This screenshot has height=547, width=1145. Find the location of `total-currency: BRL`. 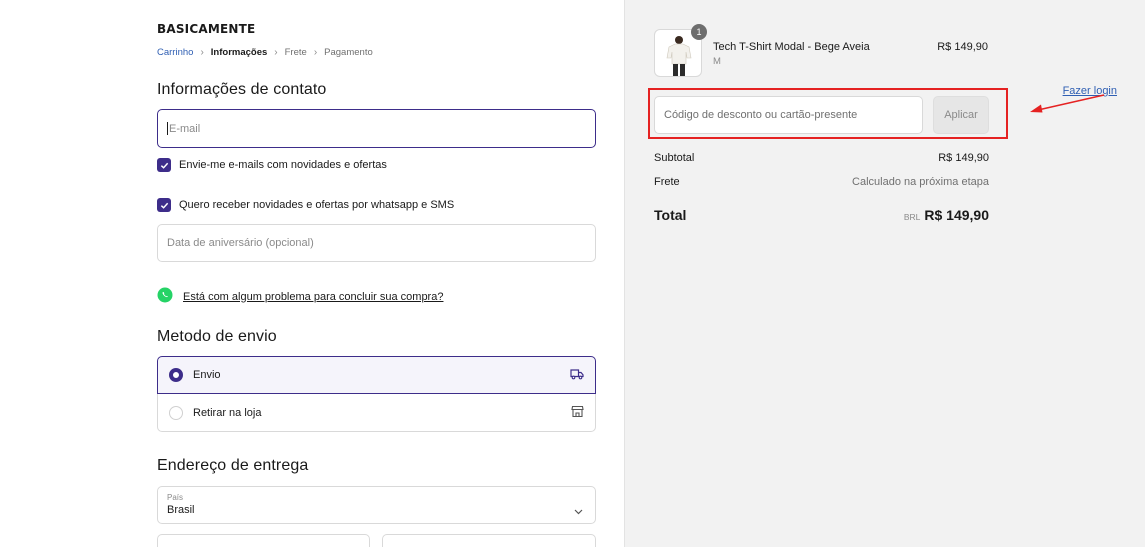

total-currency: BRL is located at coordinates (912, 217).